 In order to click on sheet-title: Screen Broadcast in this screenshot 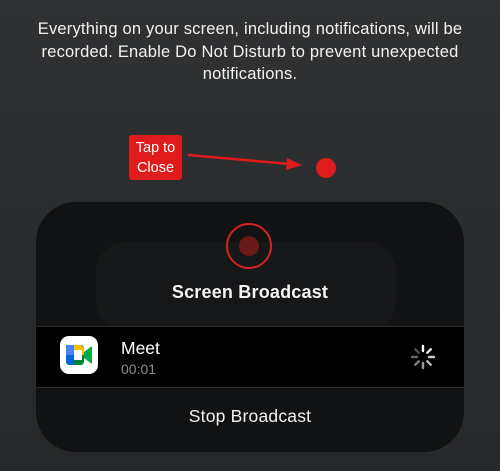, I will do `click(250, 292)`.